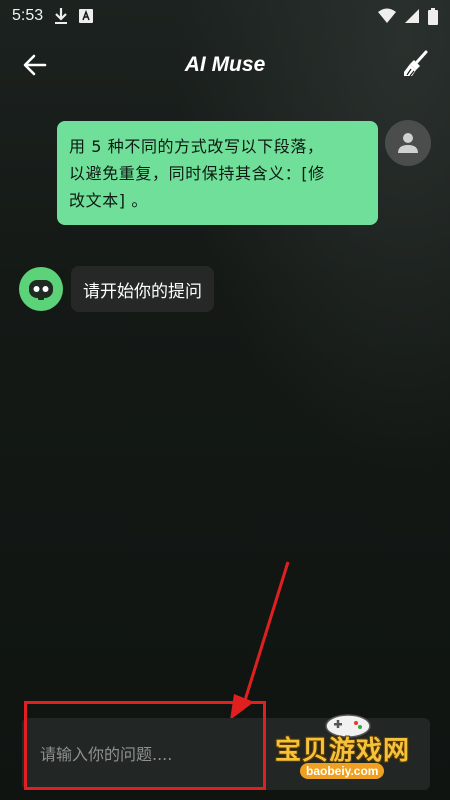  I want to click on status-time: 5:53, so click(28, 15).